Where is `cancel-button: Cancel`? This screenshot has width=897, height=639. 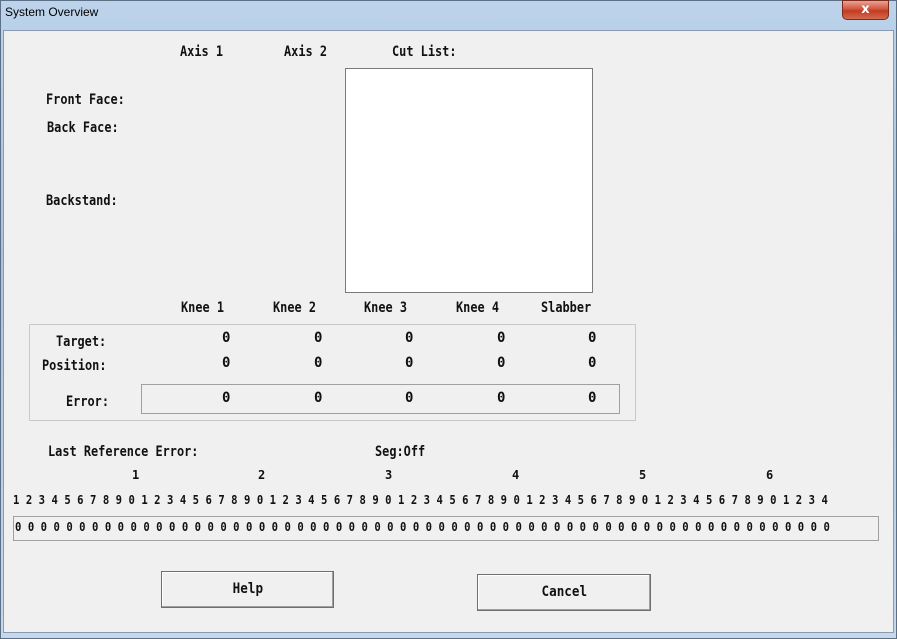 cancel-button: Cancel is located at coordinates (564, 592).